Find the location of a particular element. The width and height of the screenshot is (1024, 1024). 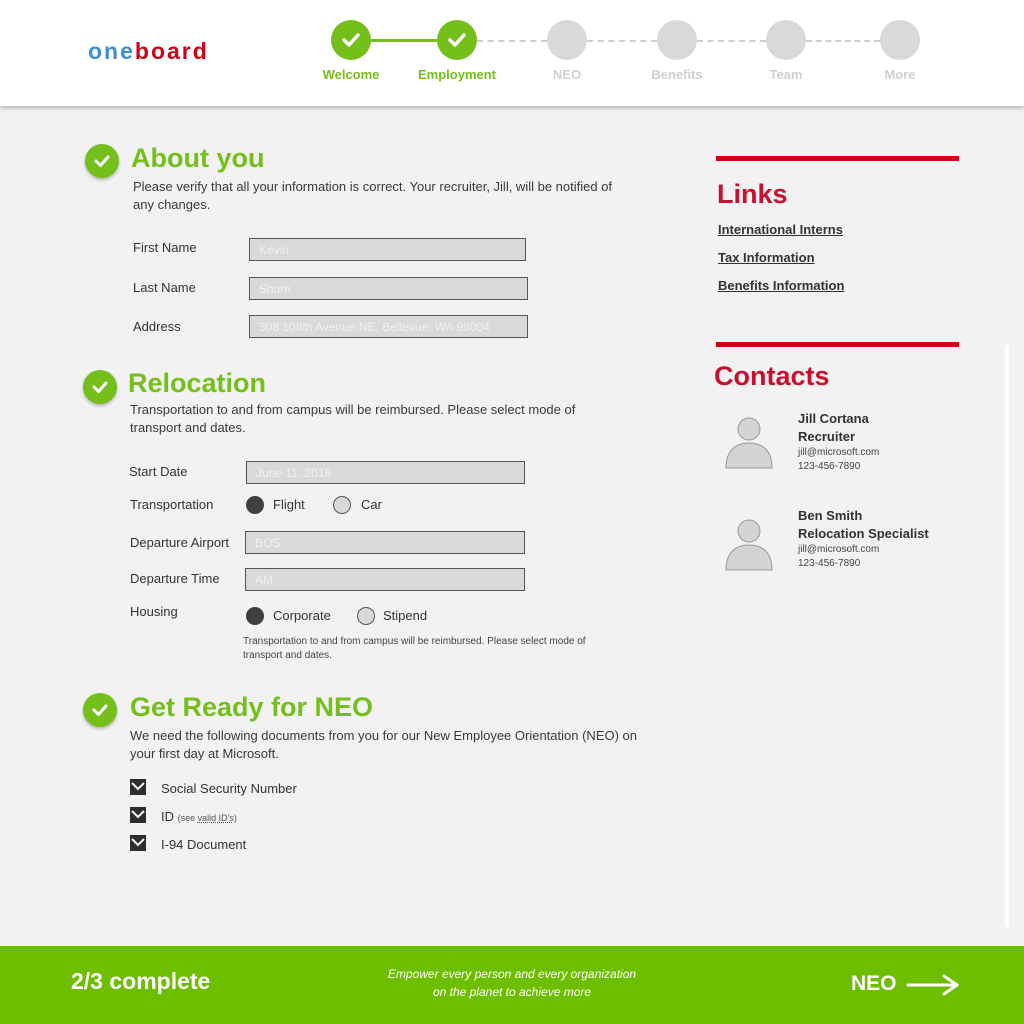

tagline-line-2: on the planet to achieve more is located at coordinates (512, 992).